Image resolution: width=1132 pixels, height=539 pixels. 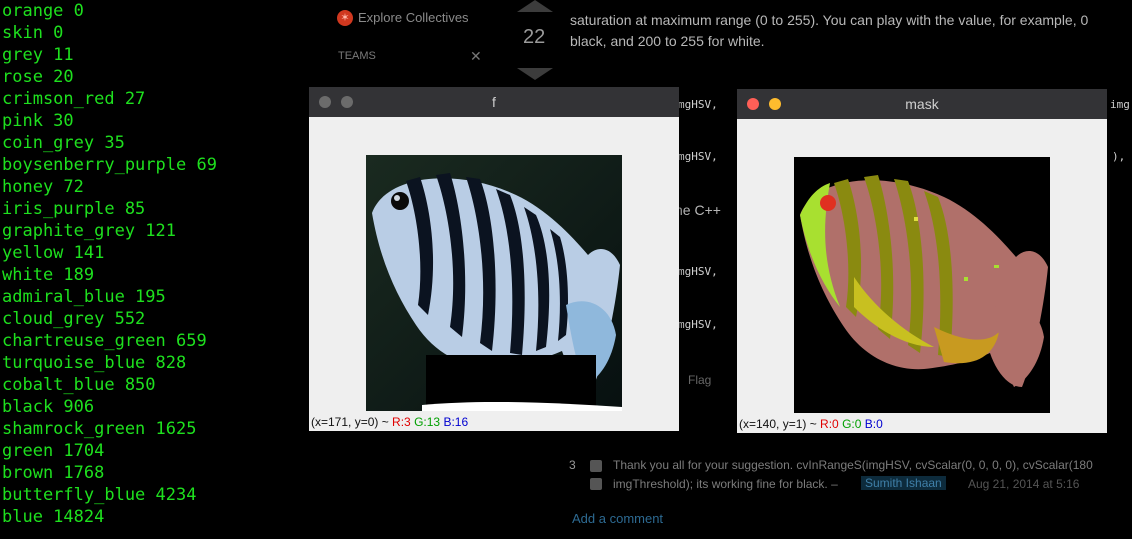 What do you see at coordinates (94, 363) in the screenshot?
I see `terminal-line: turquoise_blue 828` at bounding box center [94, 363].